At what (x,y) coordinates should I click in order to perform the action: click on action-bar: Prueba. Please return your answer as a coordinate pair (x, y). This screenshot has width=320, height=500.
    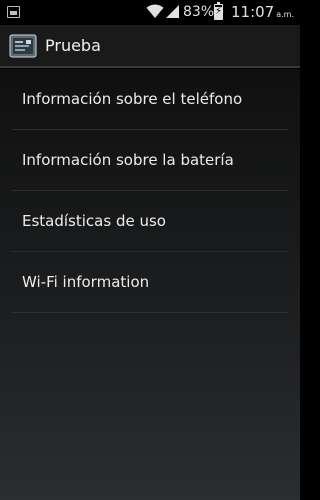
    Looking at the image, I should click on (150, 46).